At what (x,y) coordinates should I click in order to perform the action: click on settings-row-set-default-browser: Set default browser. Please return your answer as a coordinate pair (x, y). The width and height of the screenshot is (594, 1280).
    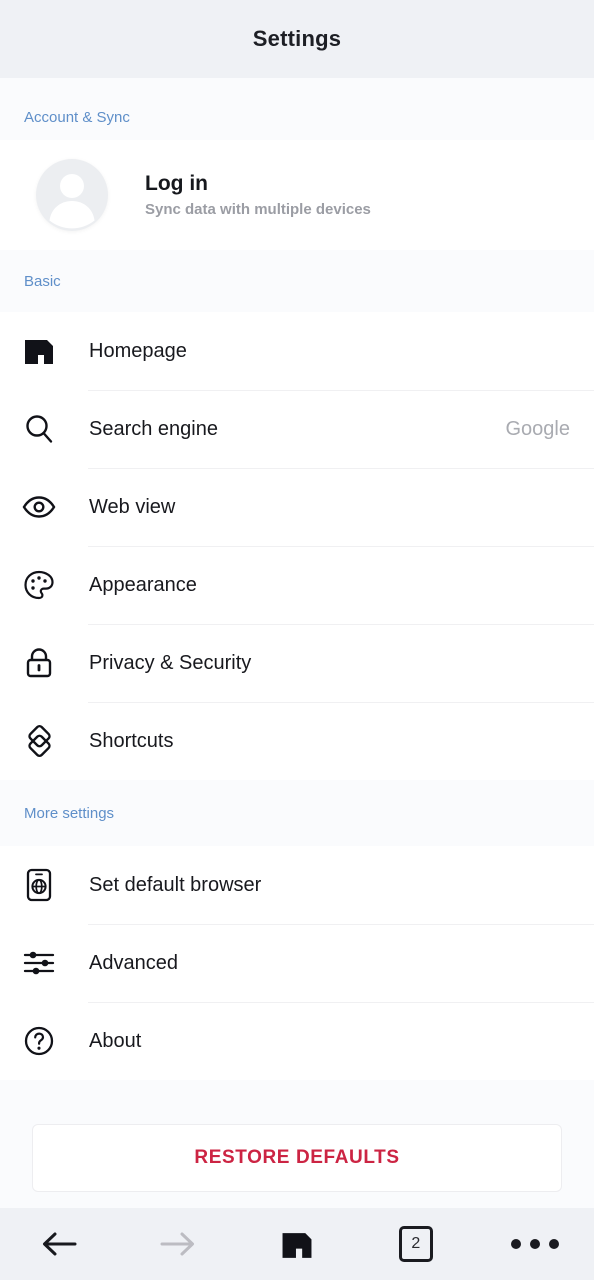
    Looking at the image, I should click on (297, 885).